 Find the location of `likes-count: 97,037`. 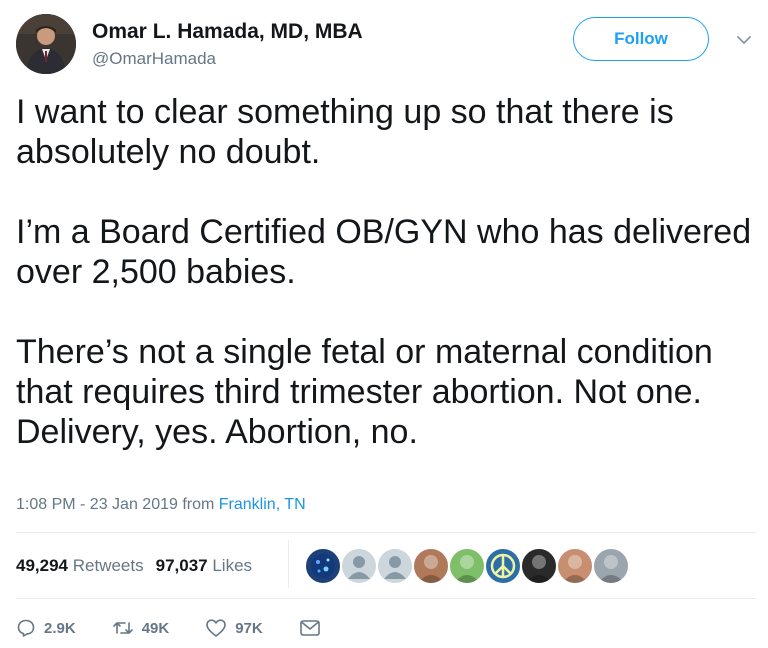

likes-count: 97,037 is located at coordinates (181, 565).